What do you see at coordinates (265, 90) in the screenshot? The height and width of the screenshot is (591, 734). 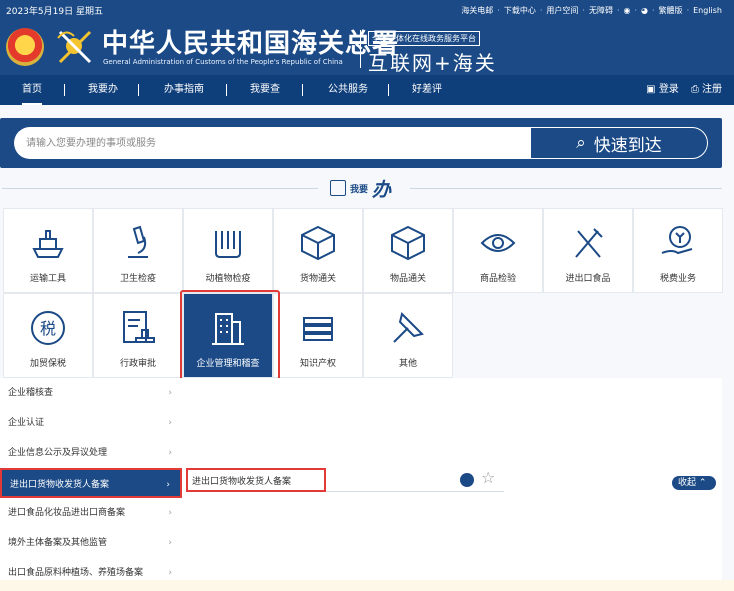 I see `nav-query: 我要查` at bounding box center [265, 90].